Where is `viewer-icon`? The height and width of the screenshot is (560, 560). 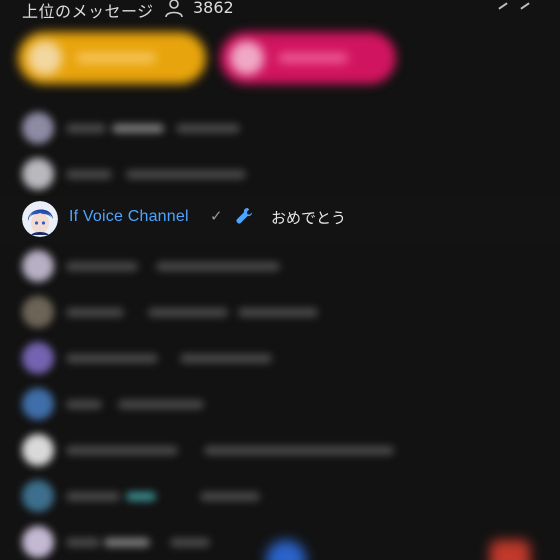 viewer-icon is located at coordinates (174, 9).